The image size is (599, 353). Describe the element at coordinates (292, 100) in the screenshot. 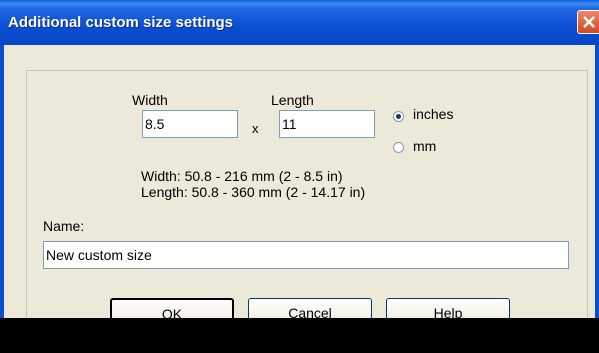

I see `length-label: Length` at that location.